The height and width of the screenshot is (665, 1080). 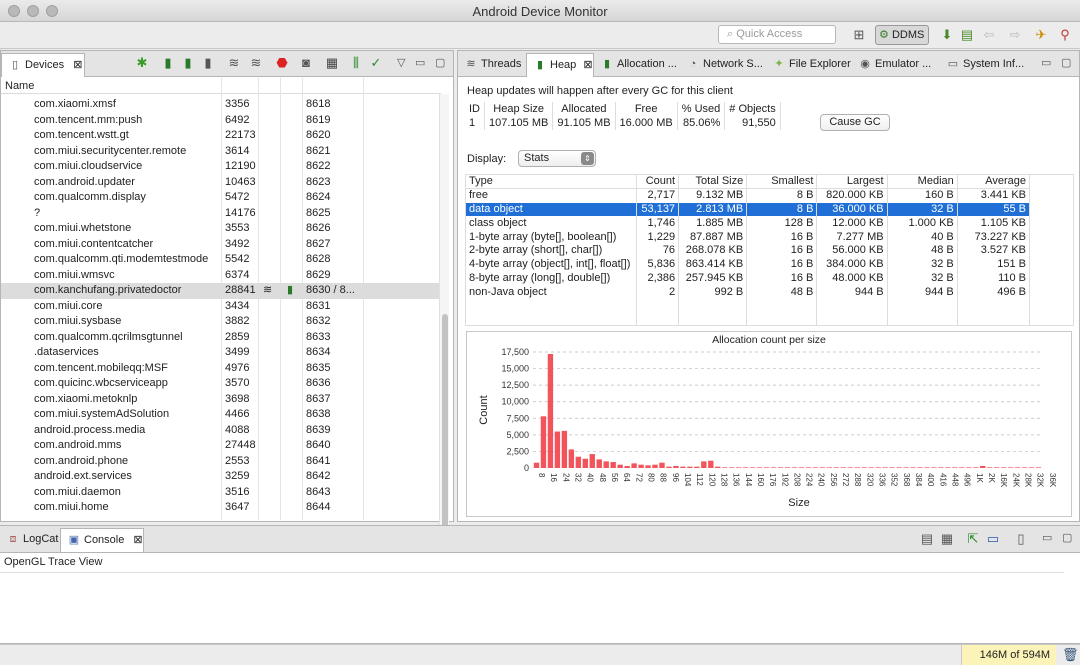 I want to click on table-row: com.xiaomi.metoknlp 3698 8637, so click(x=220, y=400).